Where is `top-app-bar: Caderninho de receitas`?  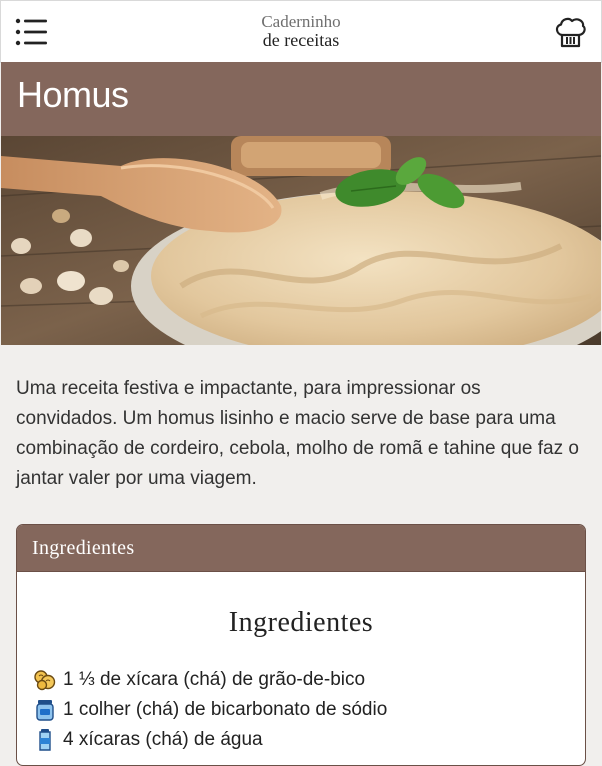 top-app-bar: Caderninho de receitas is located at coordinates (301, 31).